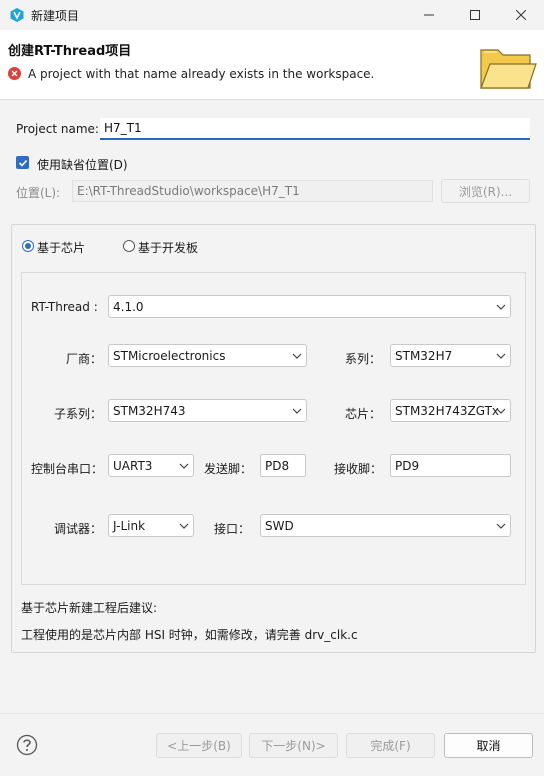 This screenshot has height=776, width=544. What do you see at coordinates (67, 469) in the screenshot?
I see `console-uart-label: 控制台串口：` at bounding box center [67, 469].